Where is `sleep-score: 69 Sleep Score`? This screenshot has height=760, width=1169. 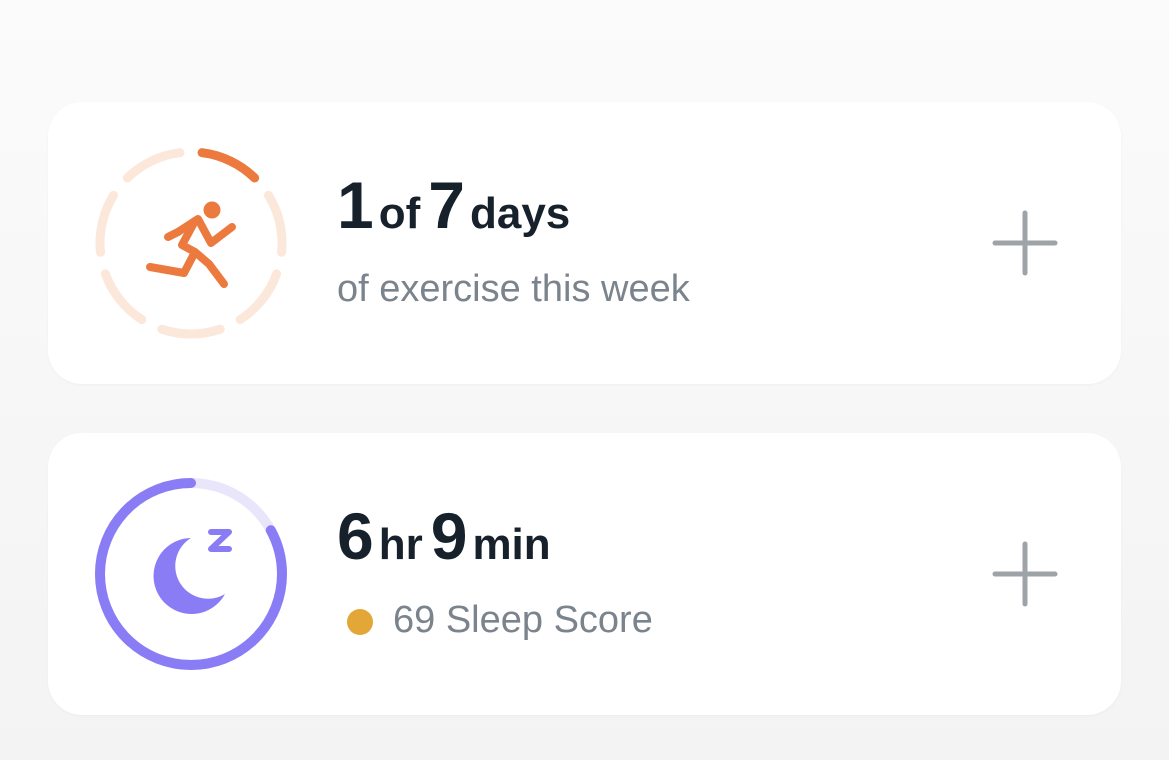 sleep-score: 69 Sleep Score is located at coordinates (523, 620).